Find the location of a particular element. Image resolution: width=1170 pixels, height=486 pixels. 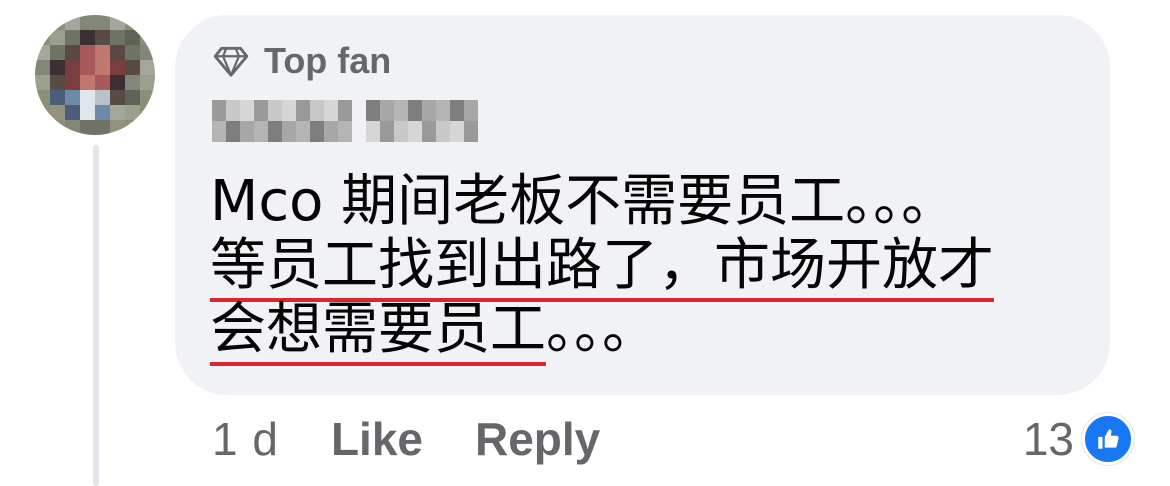

badge-label: Top fan is located at coordinates (328, 60).